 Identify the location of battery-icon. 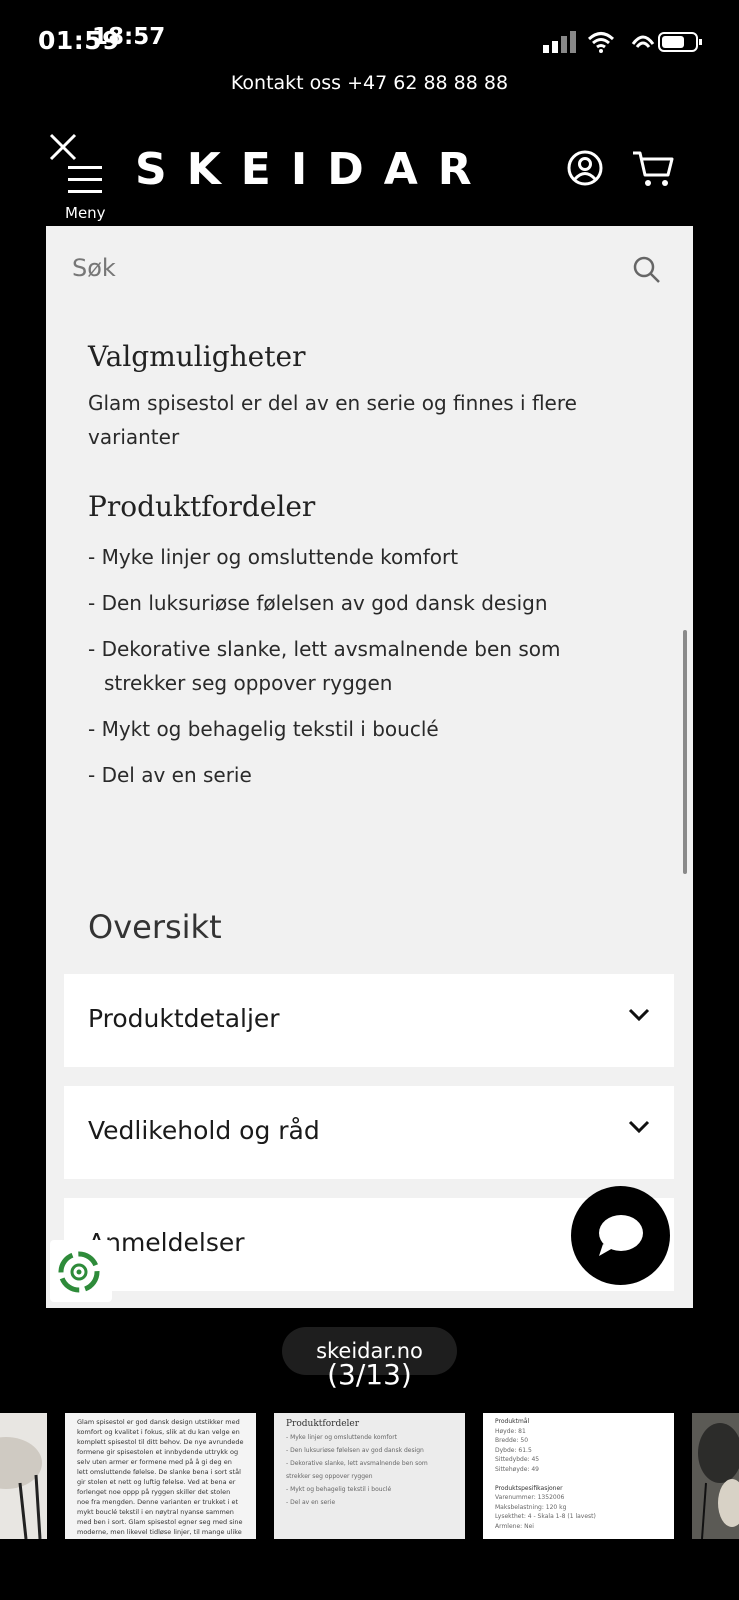
(666, 42).